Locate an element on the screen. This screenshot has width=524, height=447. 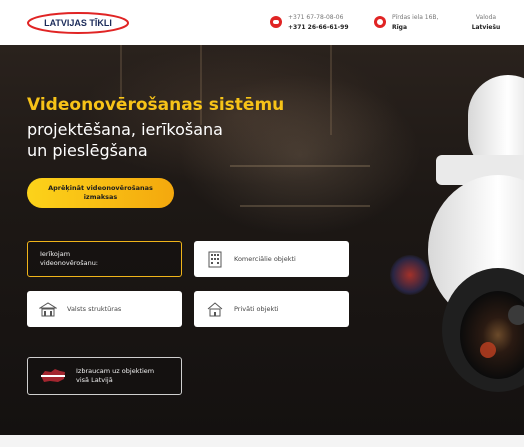
install-label-line-2: videonovērošanu: is located at coordinates (69, 263).